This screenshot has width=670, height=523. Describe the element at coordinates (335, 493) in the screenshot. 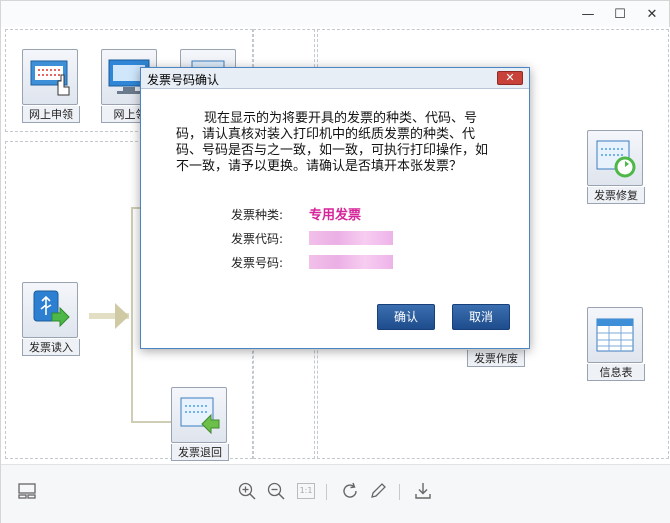

I see `bottom-toolbar: 1:1` at that location.